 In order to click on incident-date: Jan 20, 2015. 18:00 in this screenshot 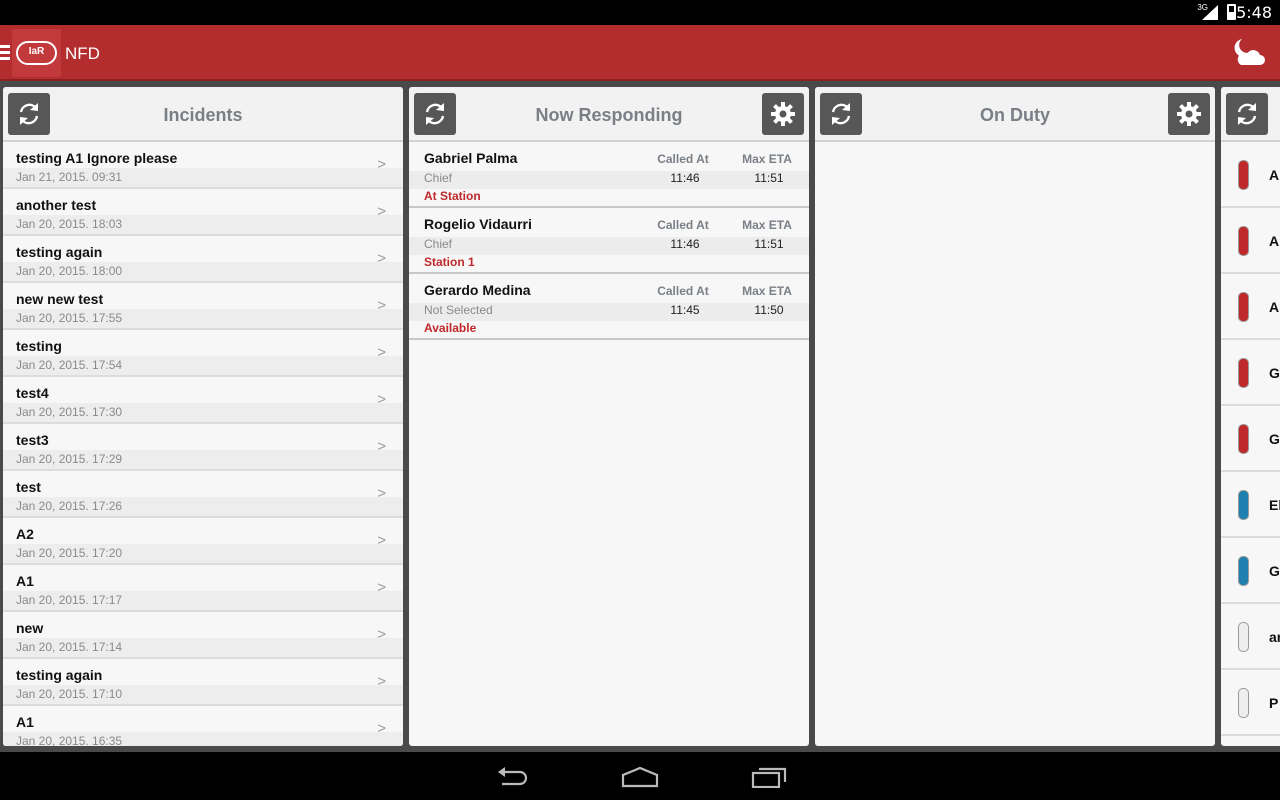, I will do `click(69, 271)`.